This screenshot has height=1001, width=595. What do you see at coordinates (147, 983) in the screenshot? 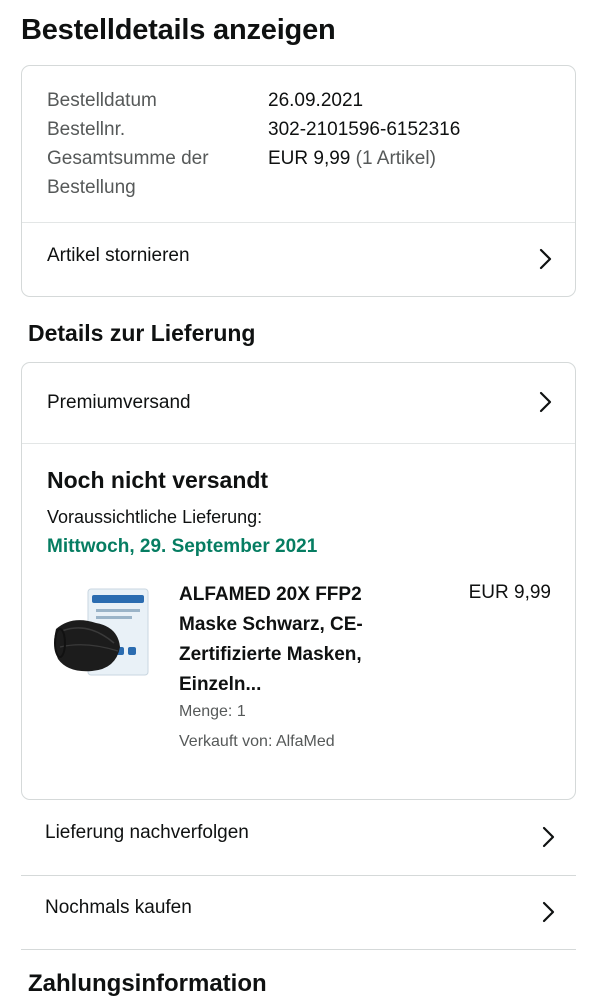
I see `payment-section-title: Zahlungsinformation` at bounding box center [147, 983].